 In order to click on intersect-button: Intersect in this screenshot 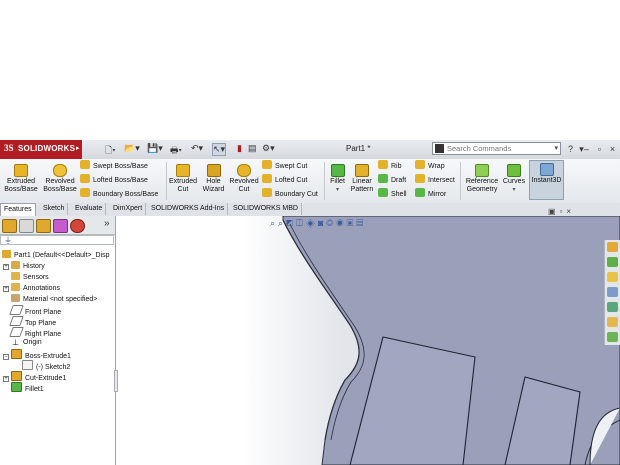, I will do `click(435, 180)`.